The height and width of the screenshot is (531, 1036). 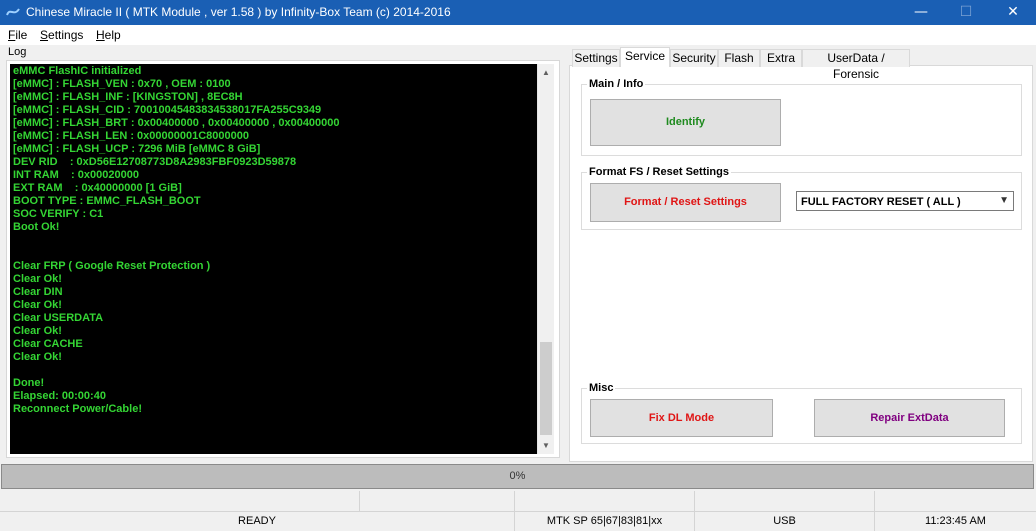 What do you see at coordinates (257, 521) in the screenshot?
I see `status-state: READY` at bounding box center [257, 521].